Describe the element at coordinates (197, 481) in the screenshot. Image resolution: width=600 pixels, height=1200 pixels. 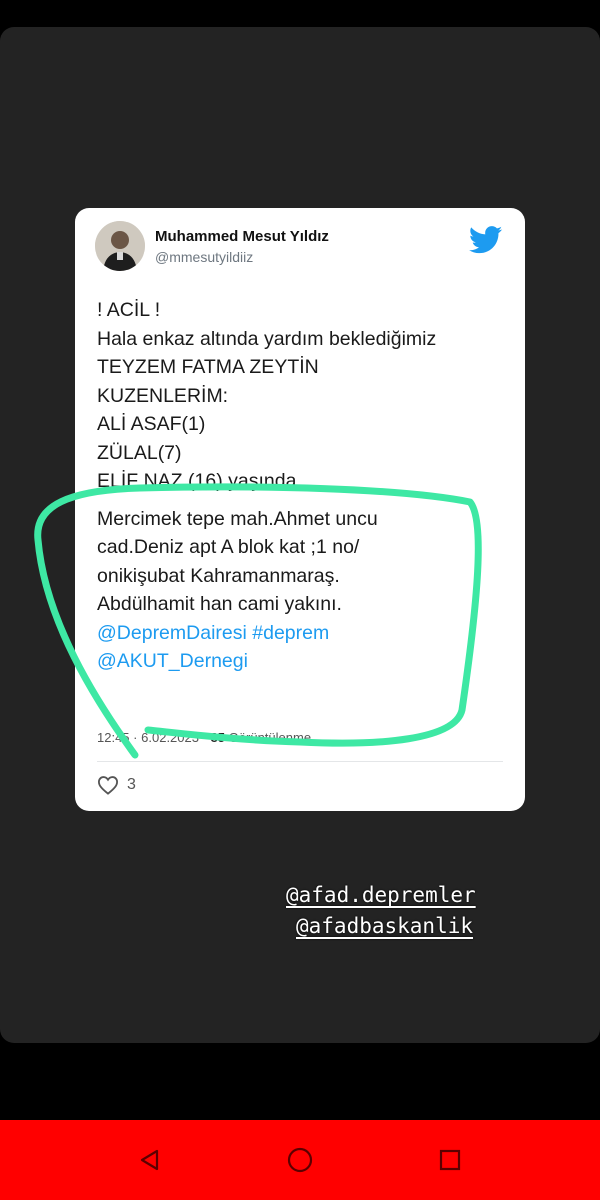
I see `tweet-line: ELİF NAZ (16) yaşında` at that location.